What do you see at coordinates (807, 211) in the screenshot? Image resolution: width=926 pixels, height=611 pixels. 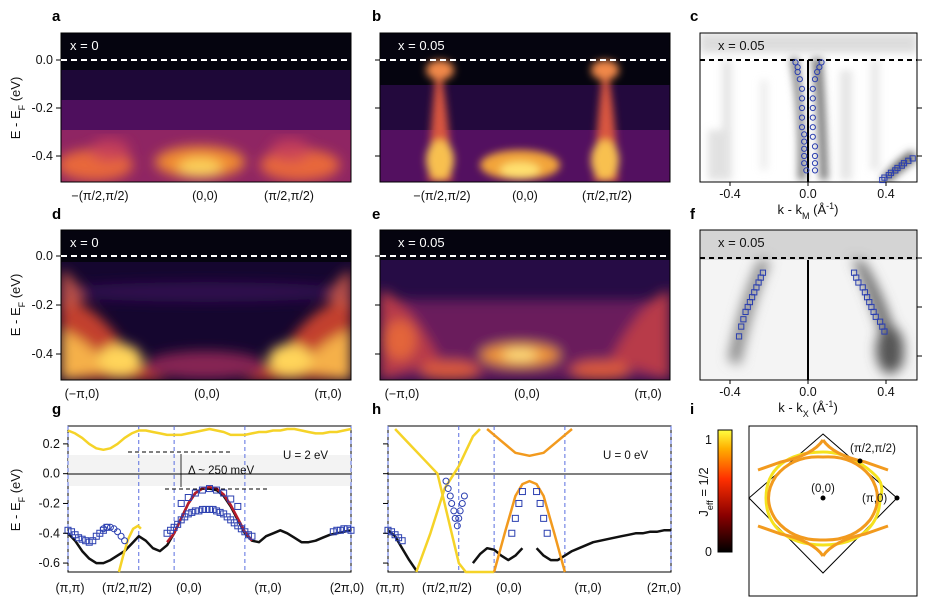 I see `panel-c-xlabel: k - kM (Å-1)` at bounding box center [807, 211].